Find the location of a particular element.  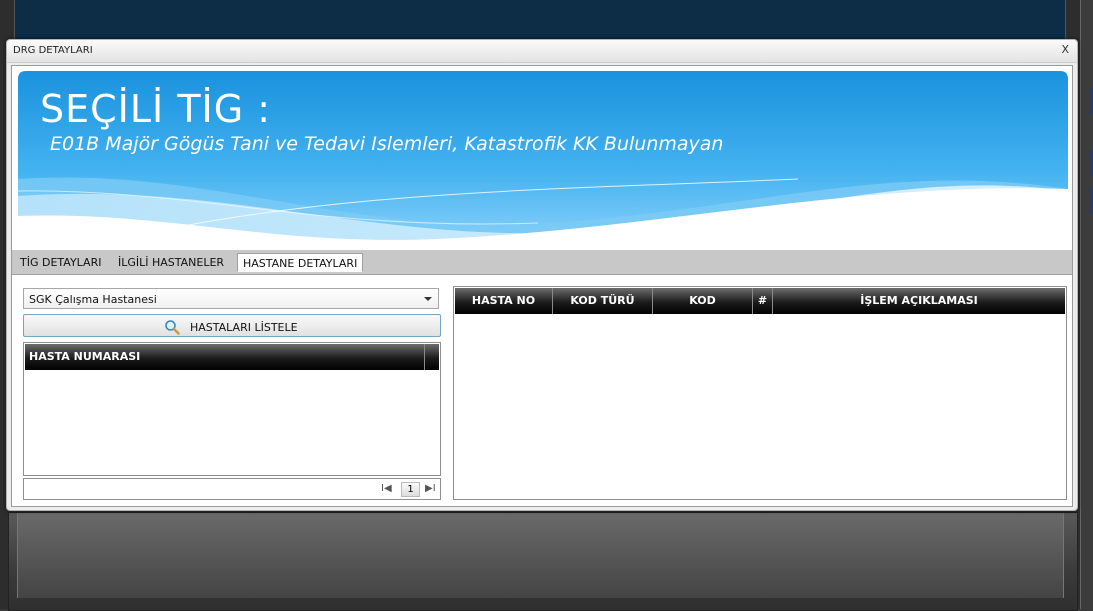

column-header-code-type: KOD TÜRÜ is located at coordinates (603, 301).